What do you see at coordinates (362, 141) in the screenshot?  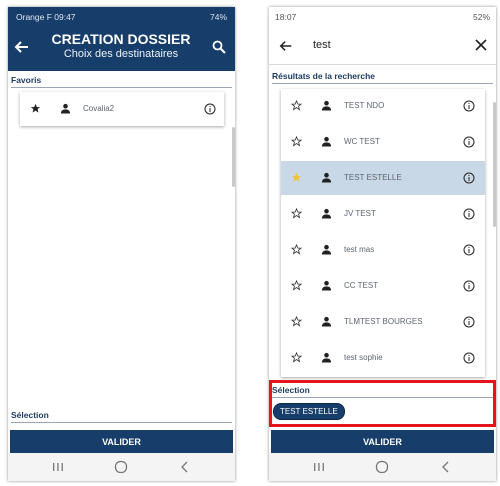 I see `list-item-label: WC TEST` at bounding box center [362, 141].